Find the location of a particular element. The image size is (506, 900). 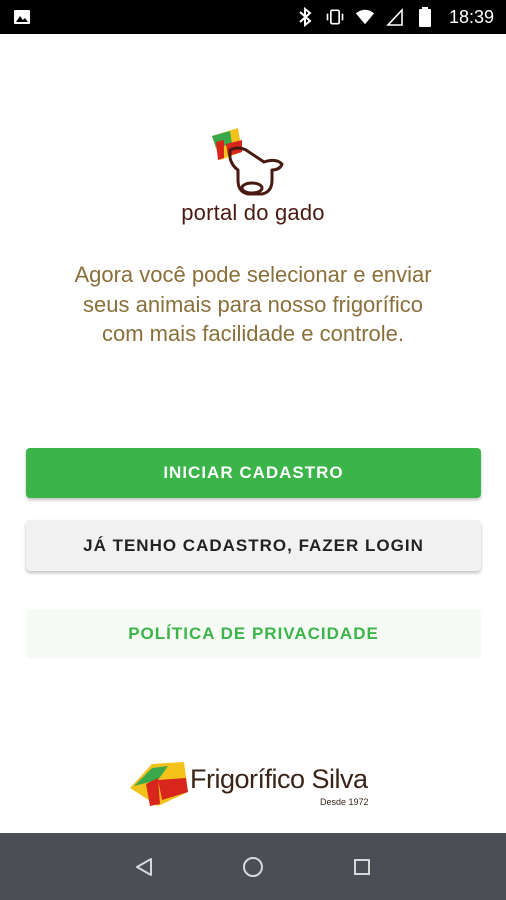

privacy-policy-button: POLÍTICA DE PRIVACIDADE is located at coordinates (253, 634).